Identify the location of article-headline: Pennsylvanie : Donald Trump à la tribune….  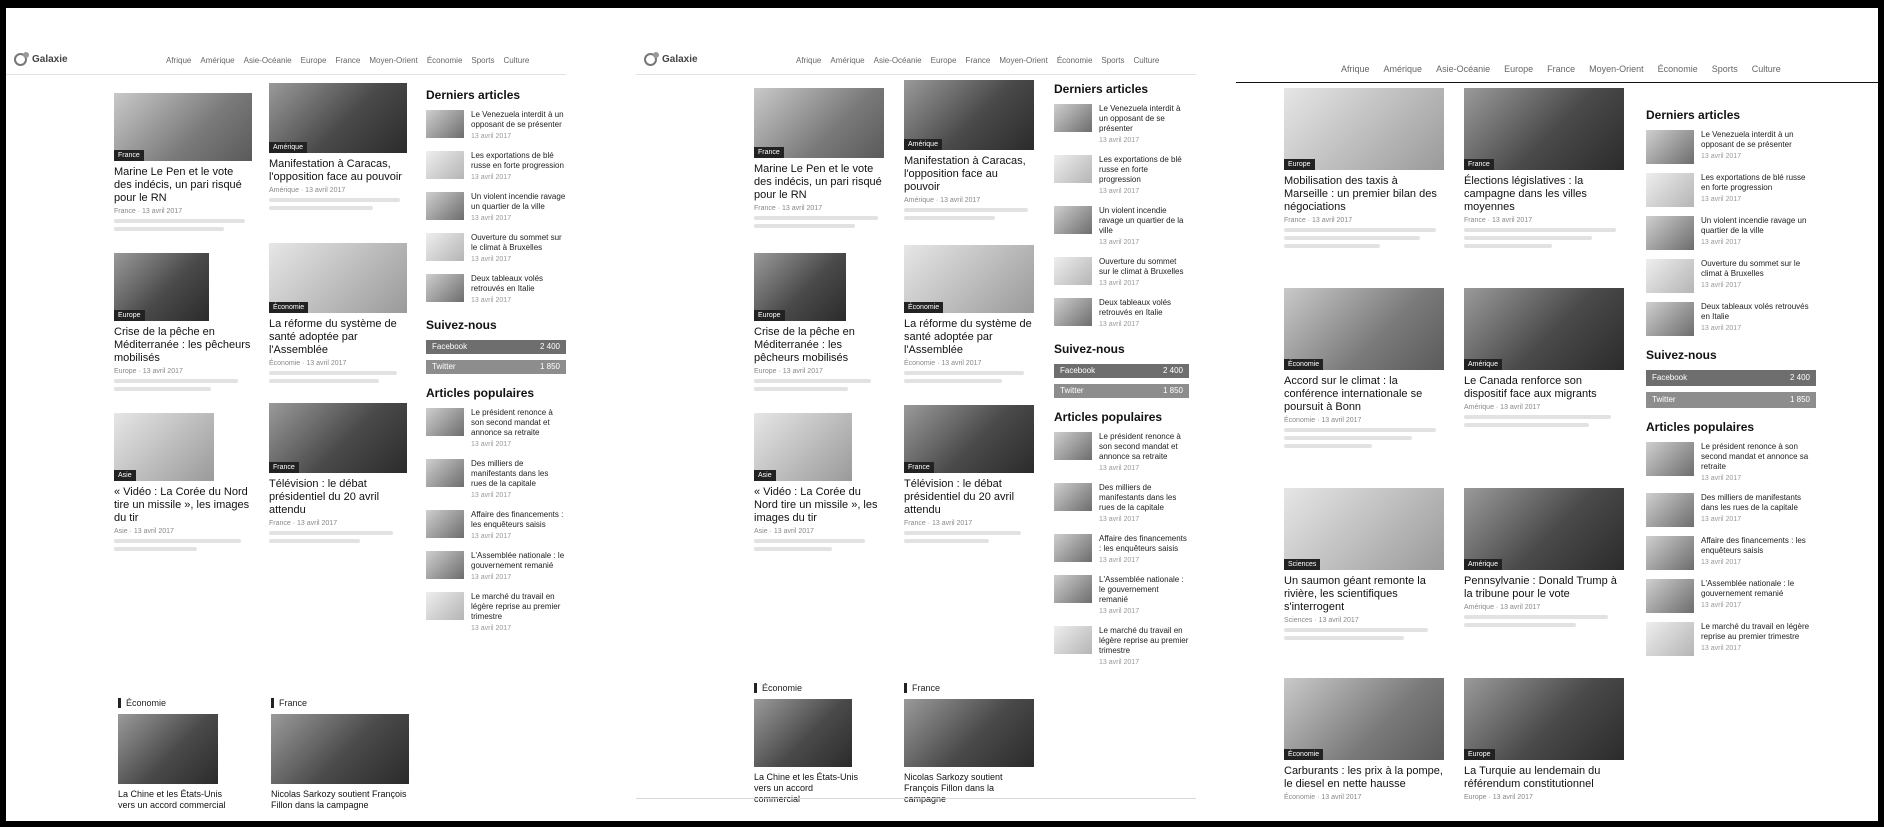
(1544, 588).